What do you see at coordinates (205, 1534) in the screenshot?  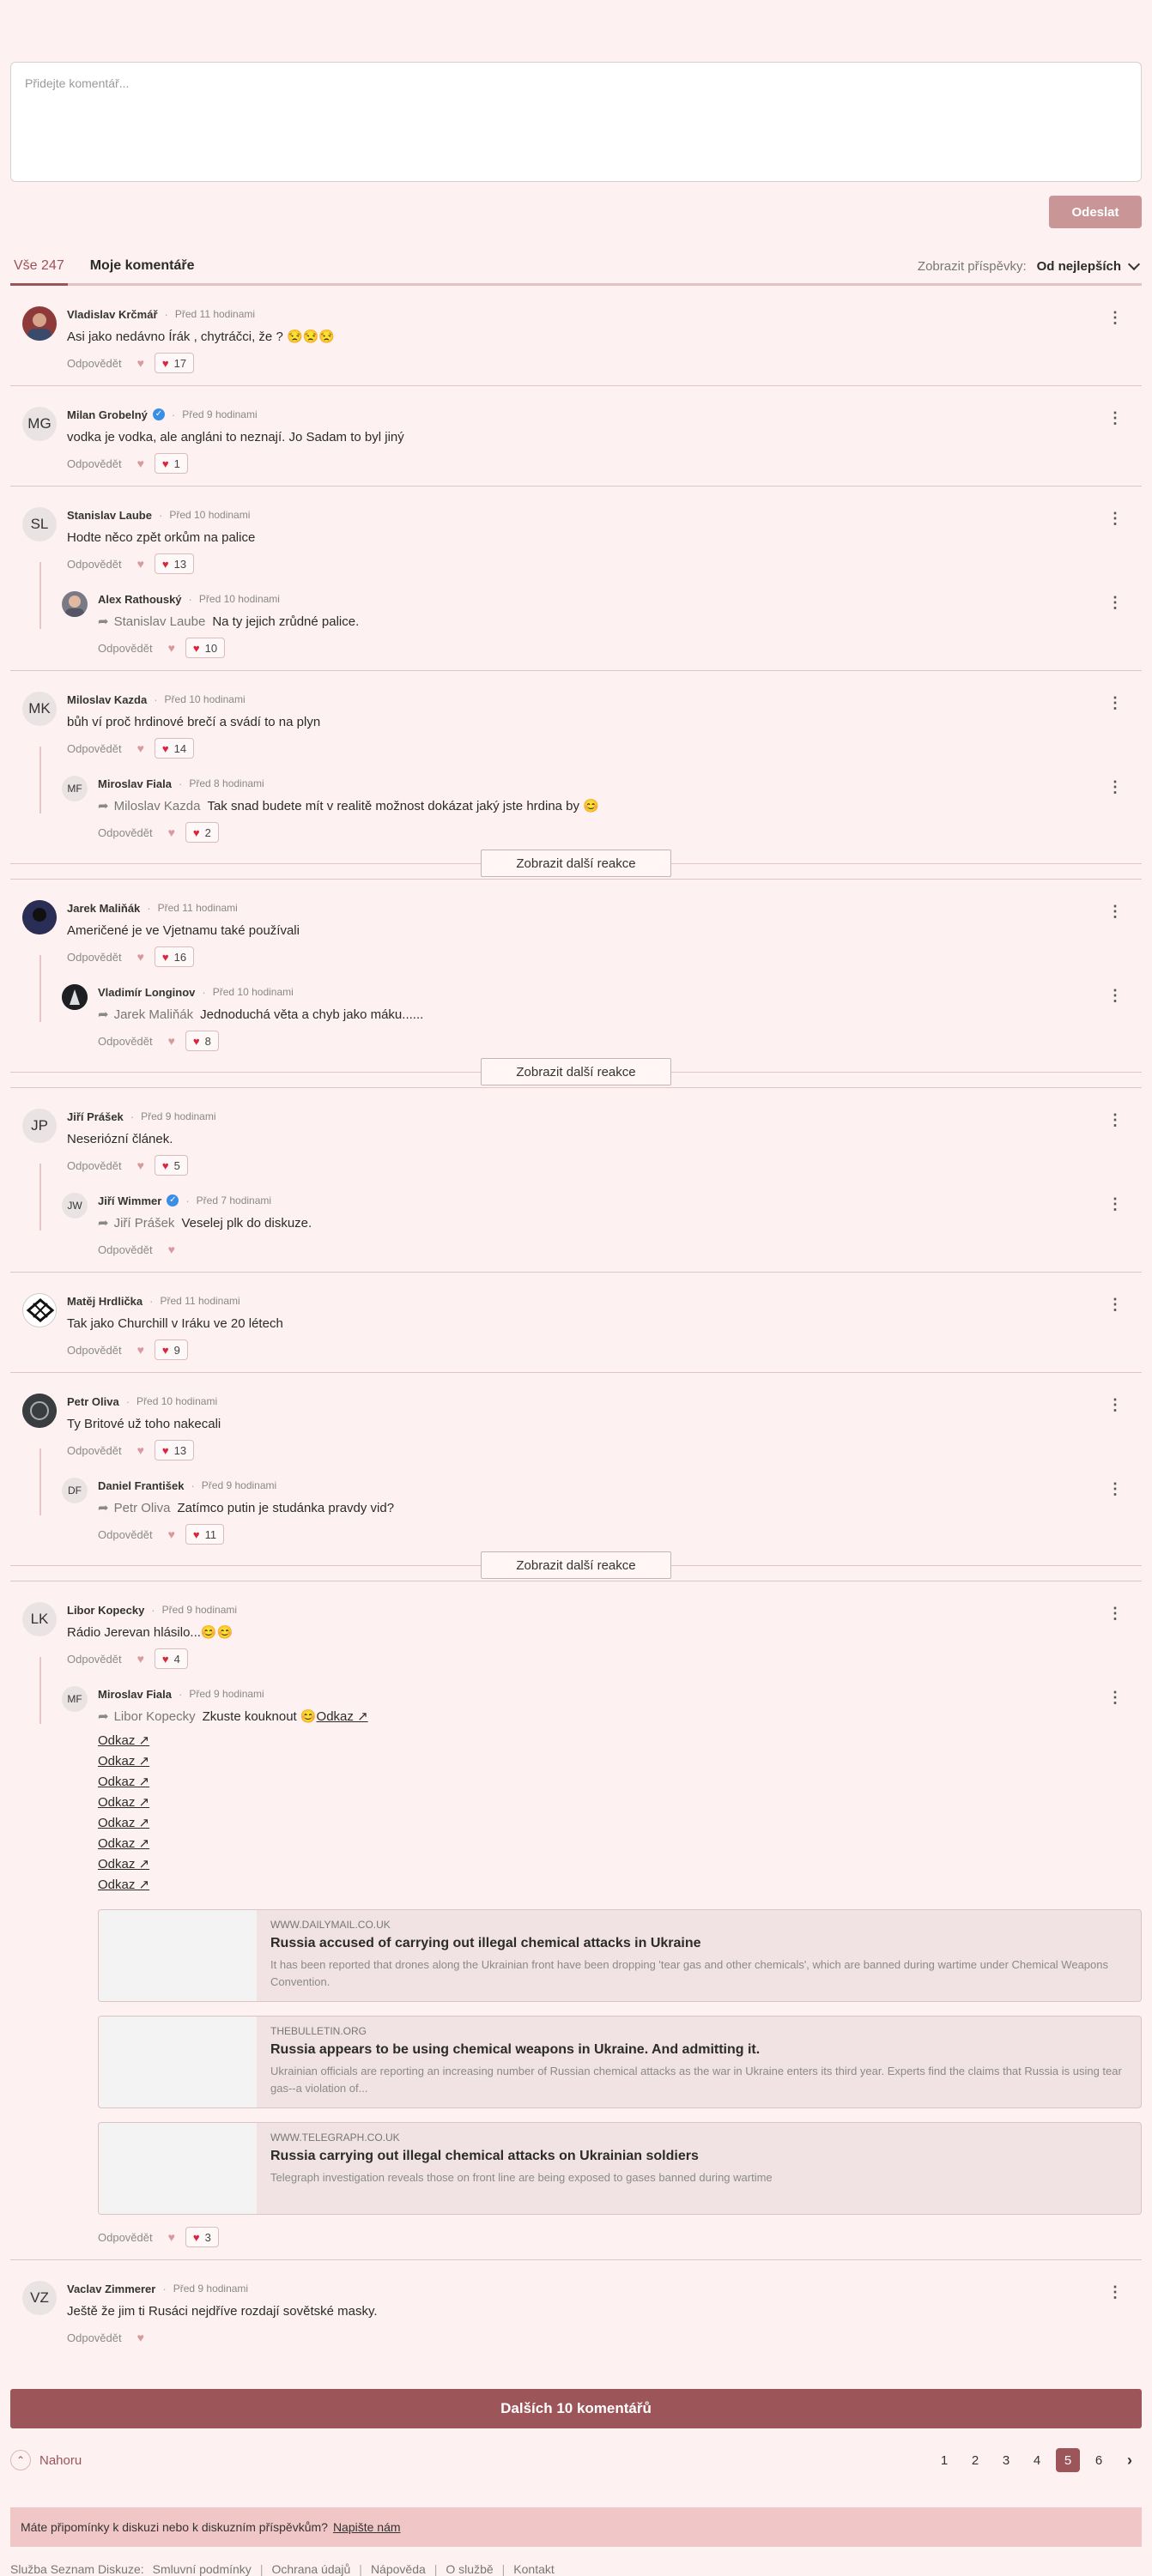 I see `reactions-badge: ♥ 11` at bounding box center [205, 1534].